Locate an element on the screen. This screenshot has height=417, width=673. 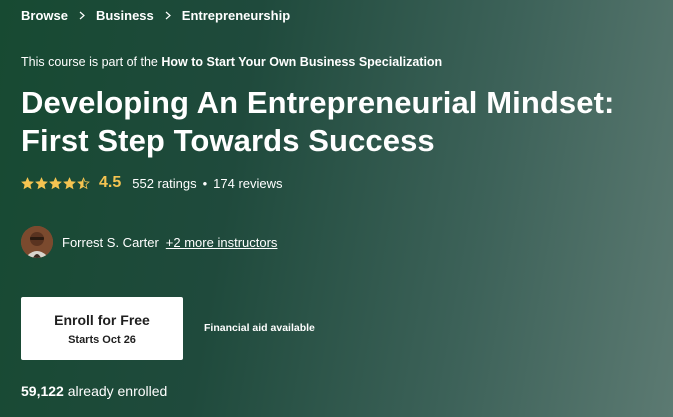
more-instructors-link: +2 more instructors is located at coordinates (222, 242).